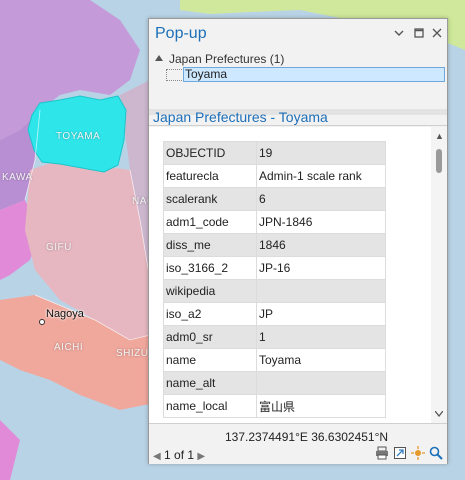  What do you see at coordinates (400, 453) in the screenshot?
I see `export-icon` at bounding box center [400, 453].